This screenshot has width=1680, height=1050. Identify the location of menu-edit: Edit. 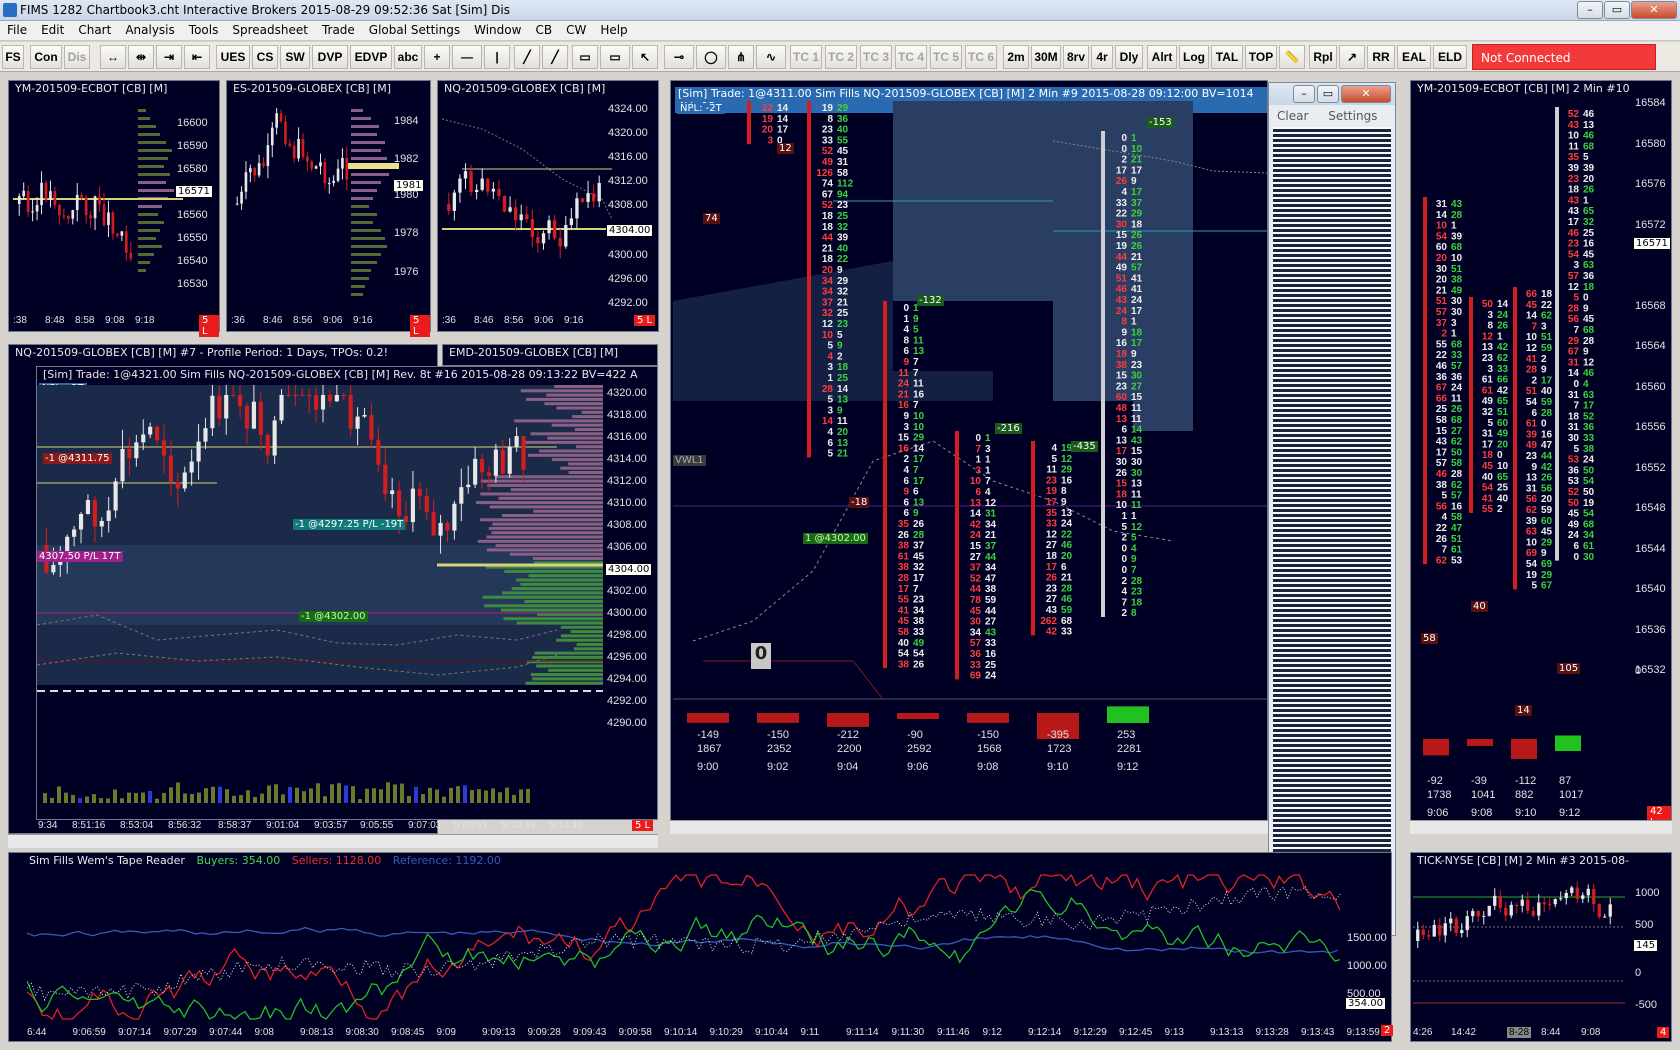
(52, 30).